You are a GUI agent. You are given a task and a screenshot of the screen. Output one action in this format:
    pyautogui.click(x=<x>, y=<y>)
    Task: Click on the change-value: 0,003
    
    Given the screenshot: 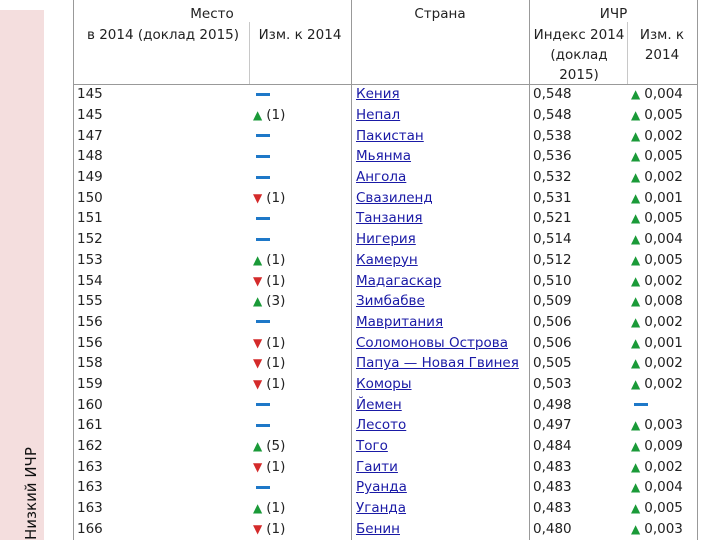 What is the action you would take?
    pyautogui.click(x=663, y=425)
    